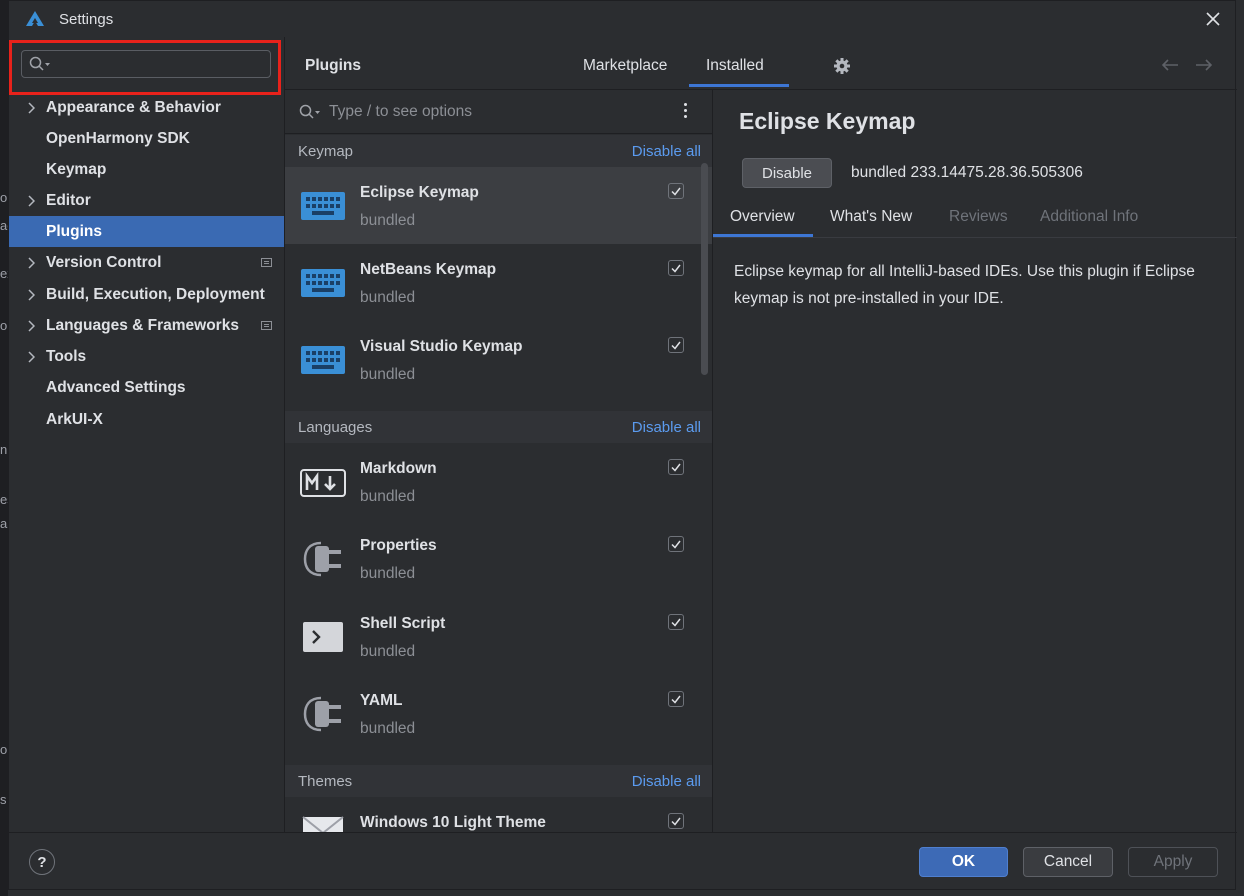 This screenshot has width=1244, height=896. I want to click on footer-divider, so click(623, 832).